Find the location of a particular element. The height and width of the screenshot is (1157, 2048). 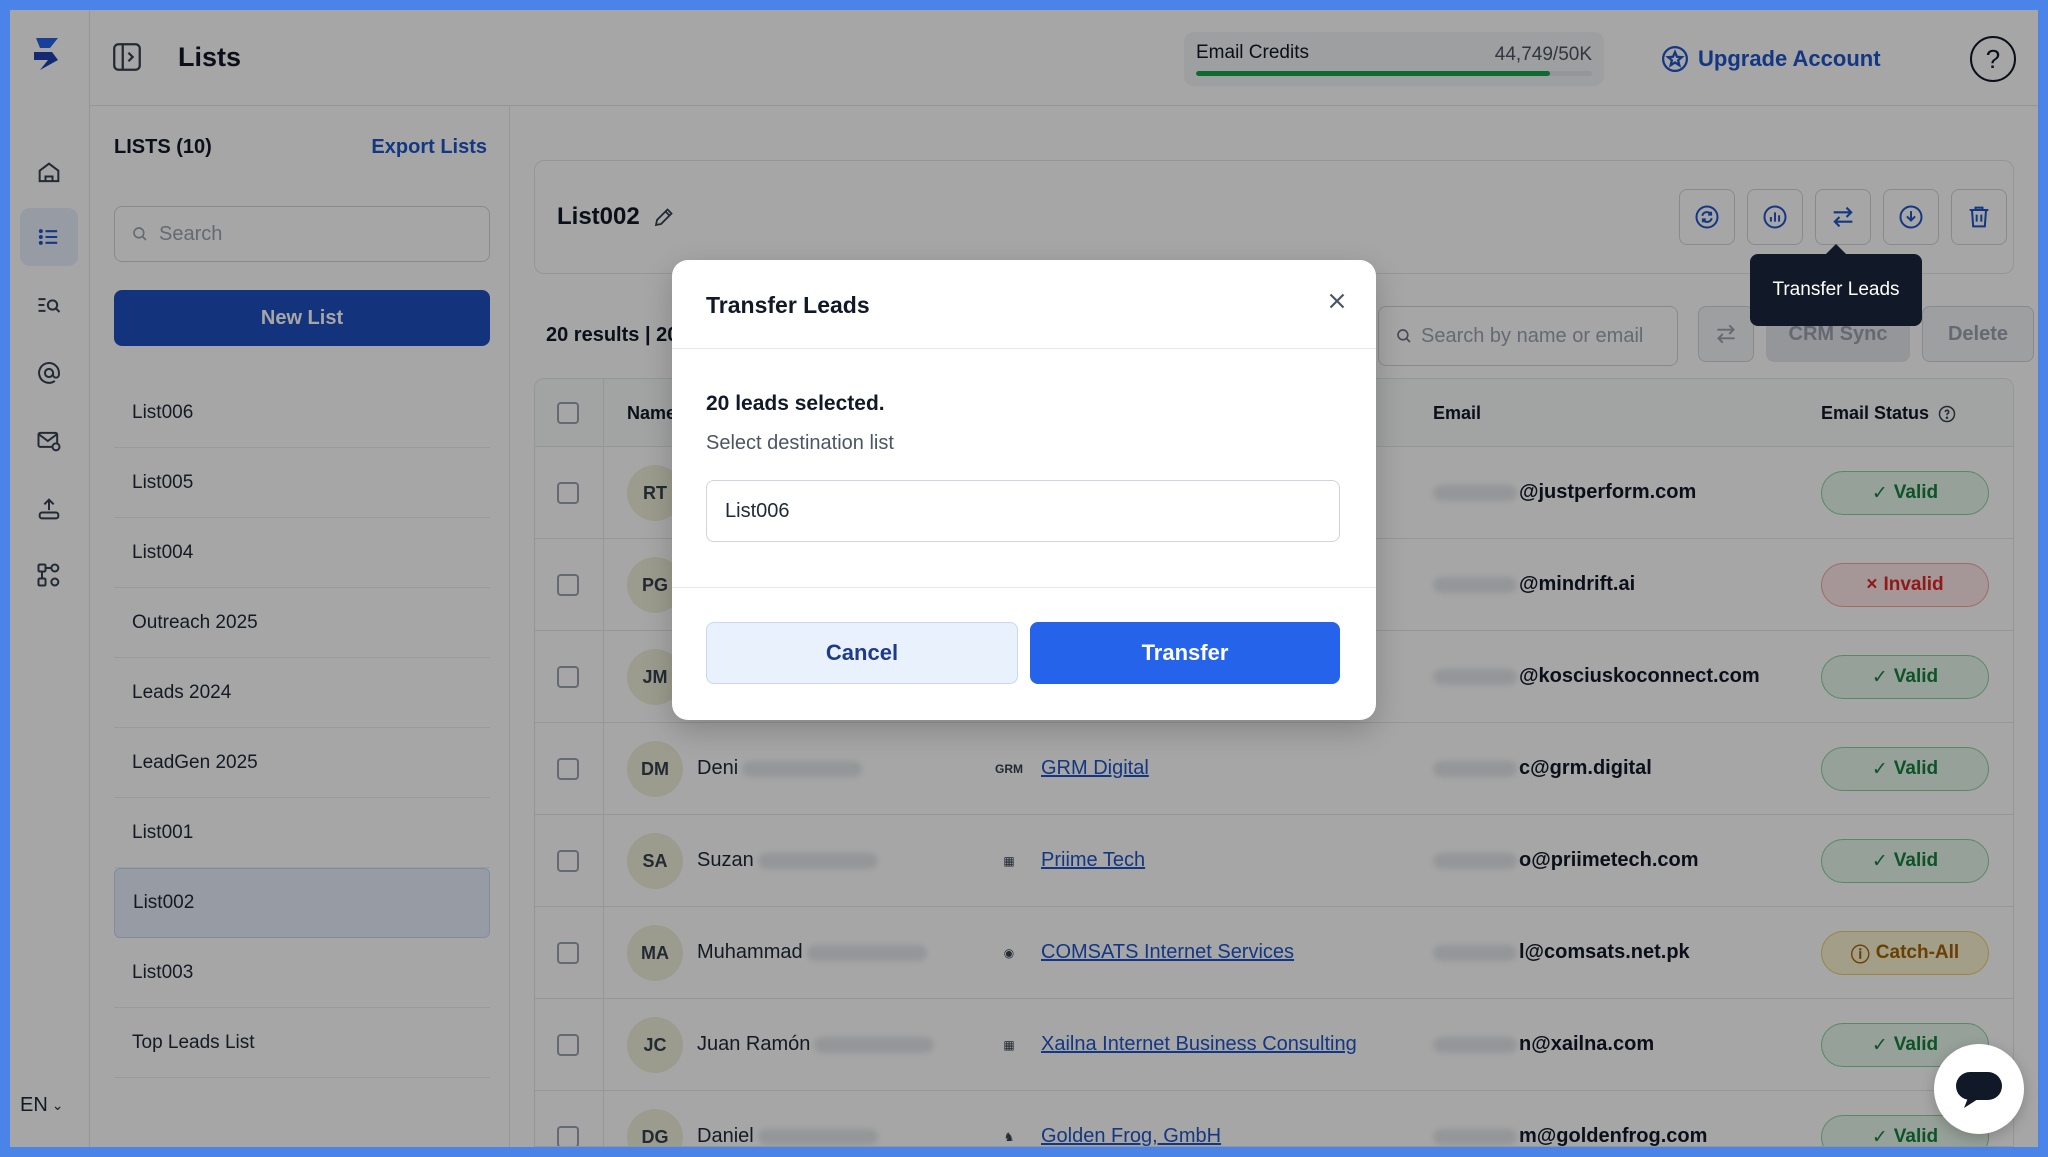

destination-label: Select destination list is located at coordinates (800, 443).